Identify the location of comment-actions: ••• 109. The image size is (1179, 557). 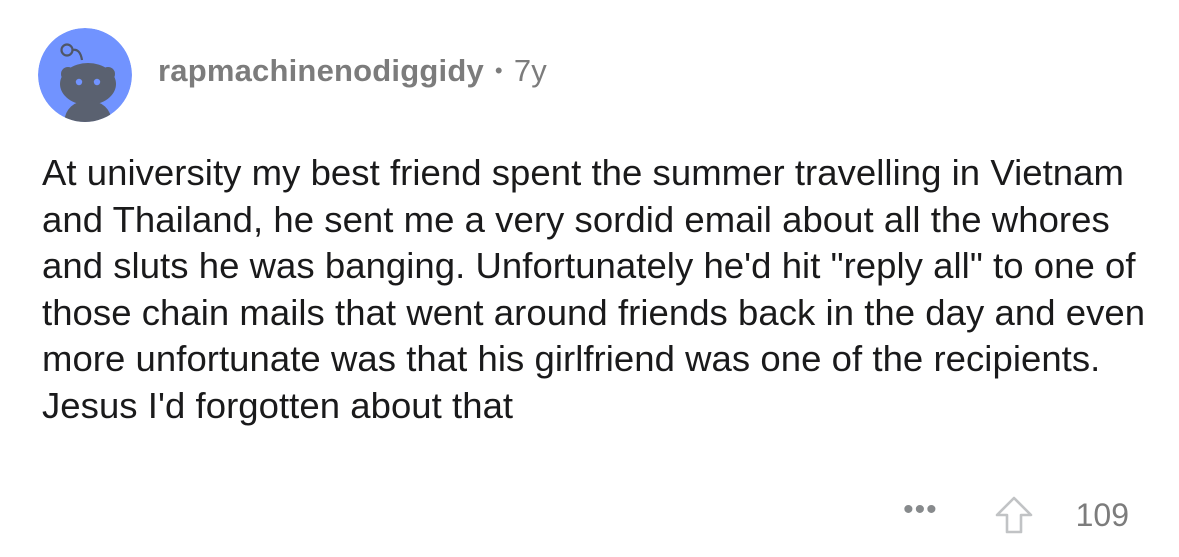
(1016, 515).